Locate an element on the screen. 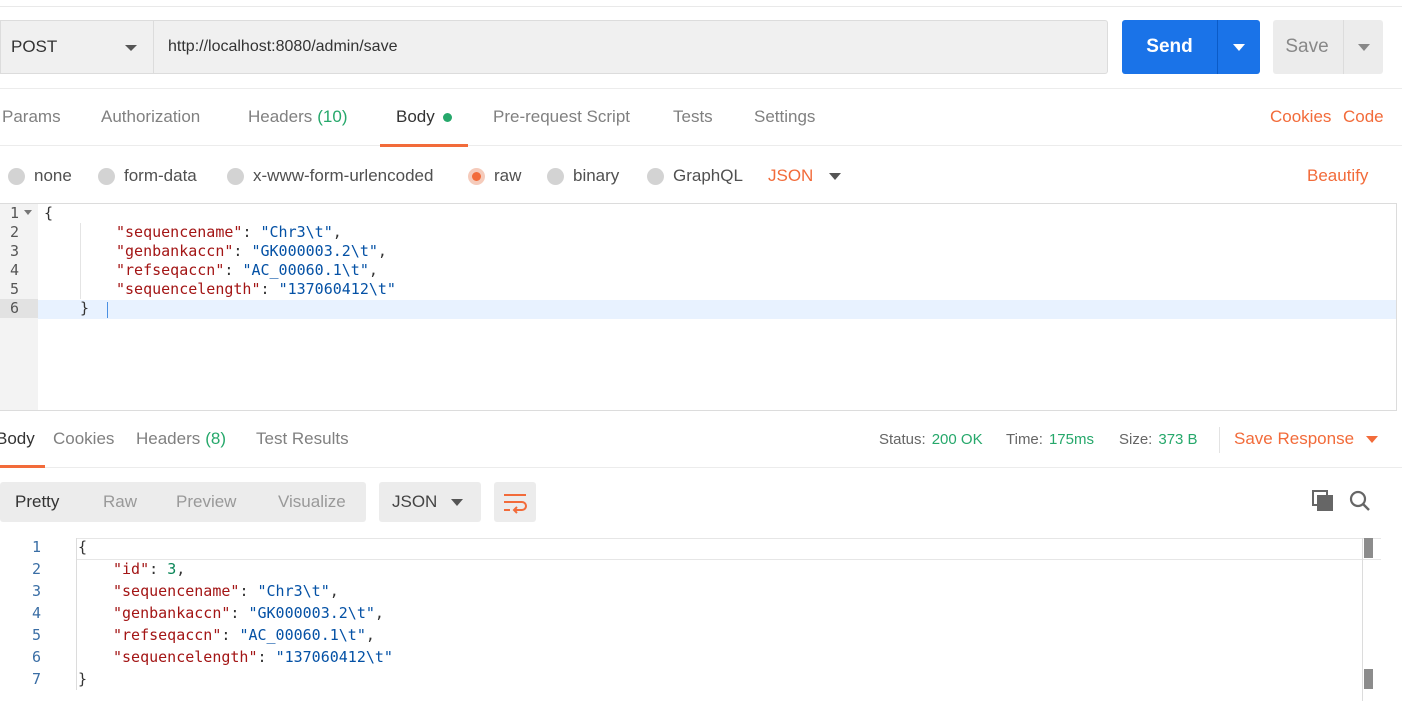  radio-urlencoded-label: x-www-form-urlencoded is located at coordinates (343, 175).